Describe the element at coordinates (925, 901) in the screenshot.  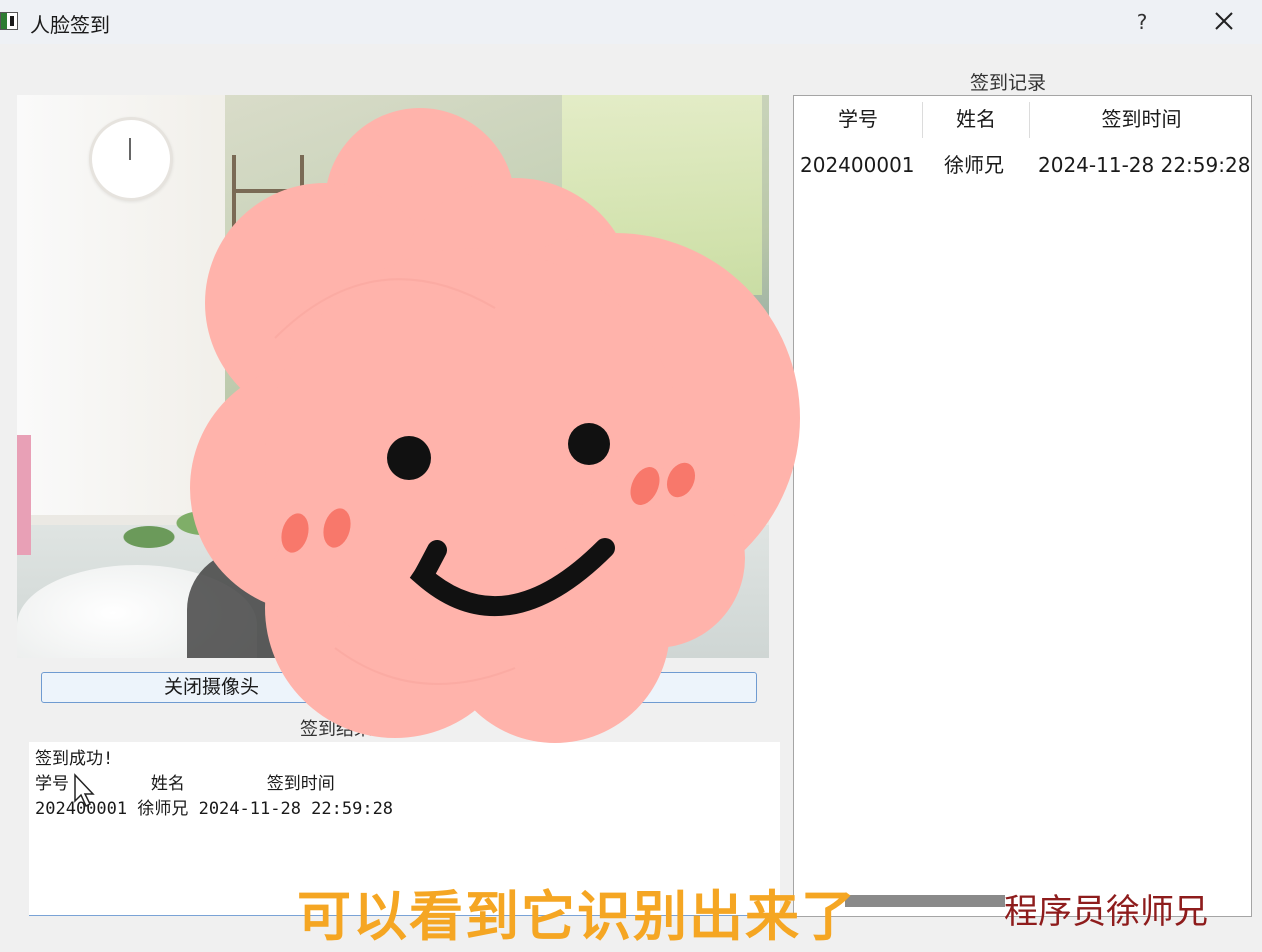
I see `horizontal-scrollbar` at that location.